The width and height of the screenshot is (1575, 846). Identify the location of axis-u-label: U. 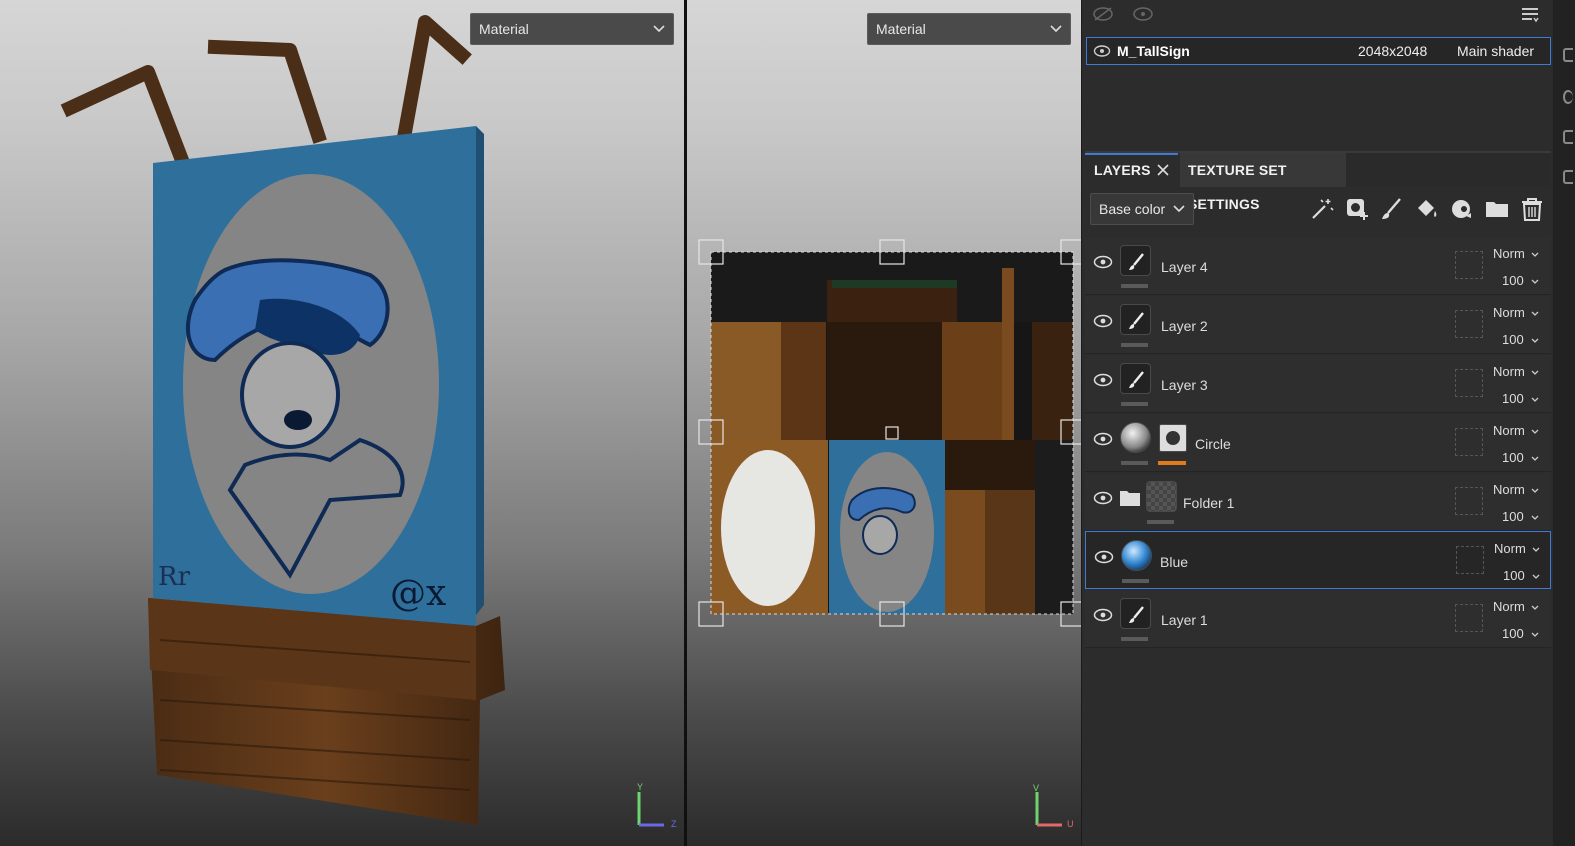
(1070, 824).